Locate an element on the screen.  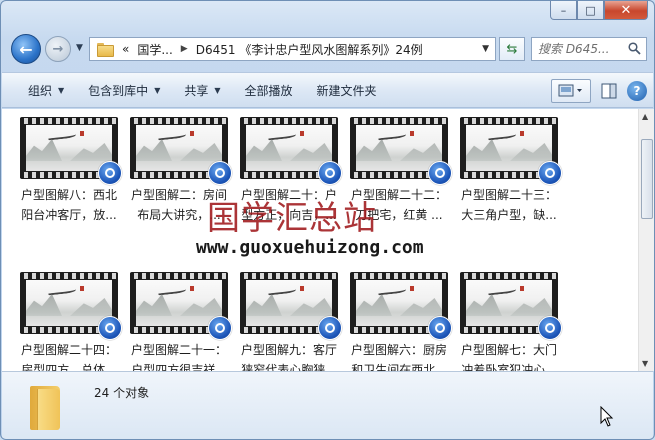
back-button: ← is located at coordinates (26, 49).